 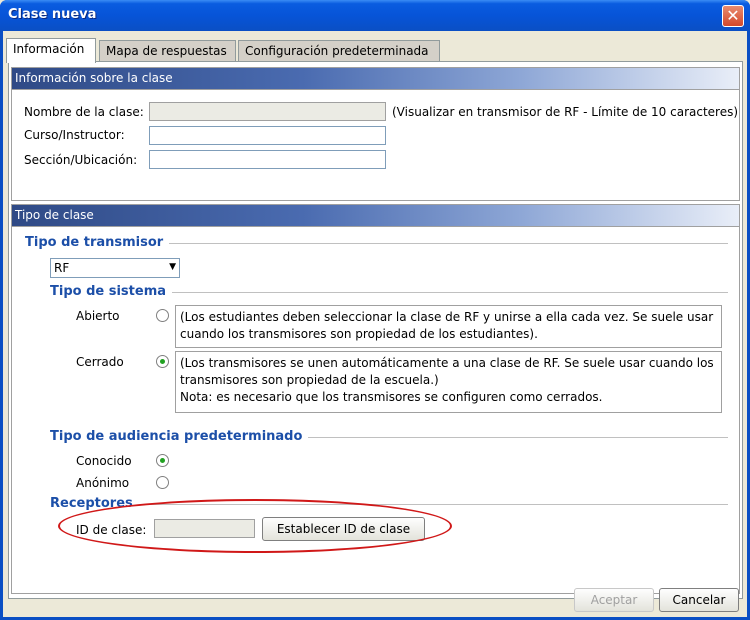 What do you see at coordinates (699, 600) in the screenshot?
I see `cancel-button: Cancelar` at bounding box center [699, 600].